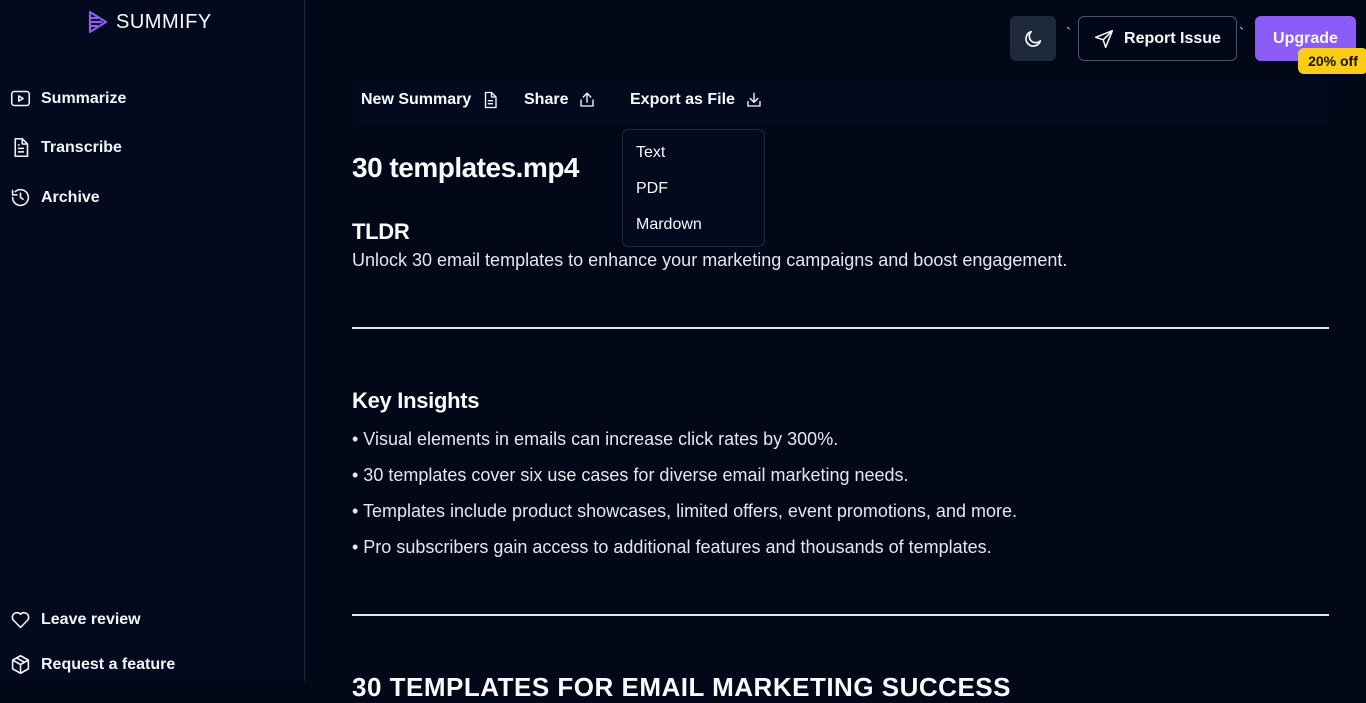 The height and width of the screenshot is (703, 1366). Describe the element at coordinates (1104, 38) in the screenshot. I see `send-icon` at that location.